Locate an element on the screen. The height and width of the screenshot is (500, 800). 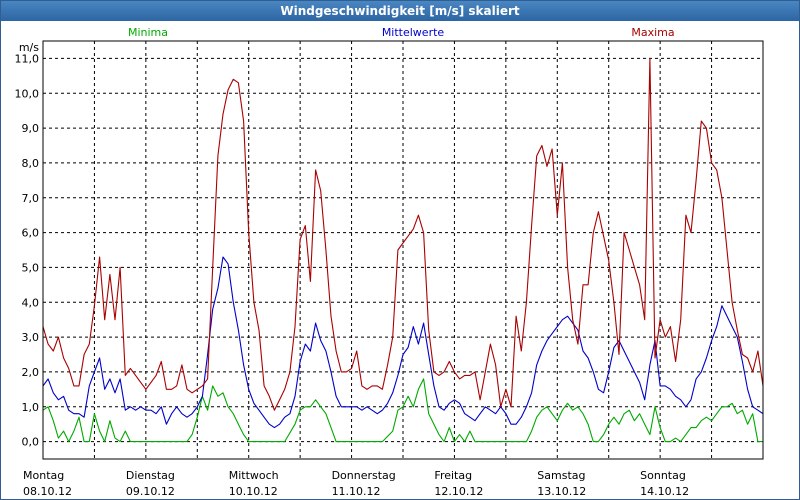
legend-mittelwerte: Mittelwerte is located at coordinates (413, 32).